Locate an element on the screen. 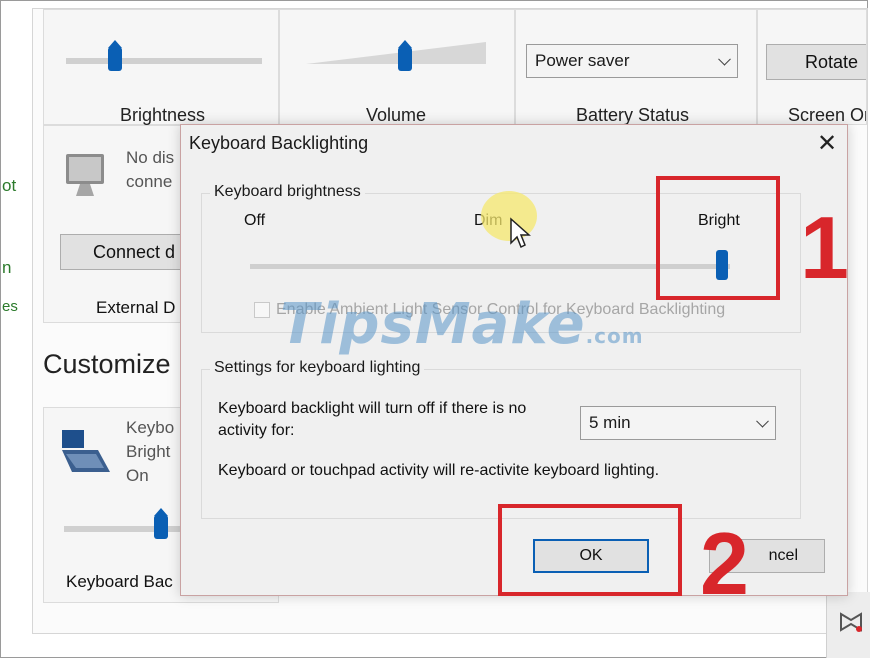  keyboard-backlight-label: Keyboard Bac is located at coordinates (119, 581).